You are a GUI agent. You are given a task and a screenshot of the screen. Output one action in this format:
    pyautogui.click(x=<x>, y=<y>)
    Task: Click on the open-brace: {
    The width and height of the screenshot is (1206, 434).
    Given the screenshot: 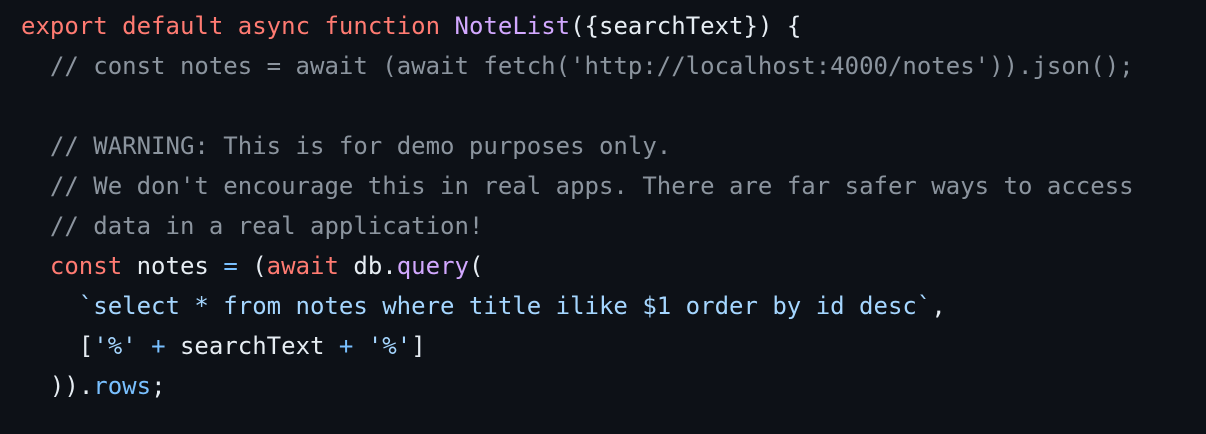 What is the action you would take?
    pyautogui.click(x=794, y=26)
    